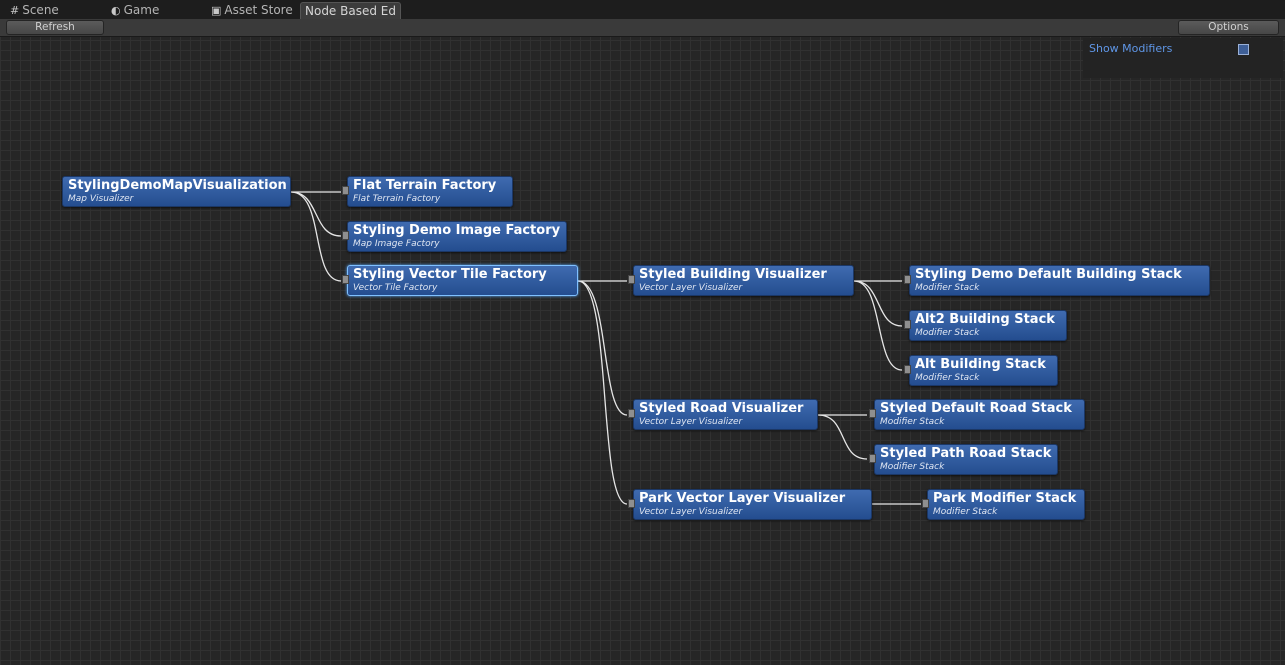 The height and width of the screenshot is (665, 1285). I want to click on node-title: Styled Building Visualizer, so click(733, 274).